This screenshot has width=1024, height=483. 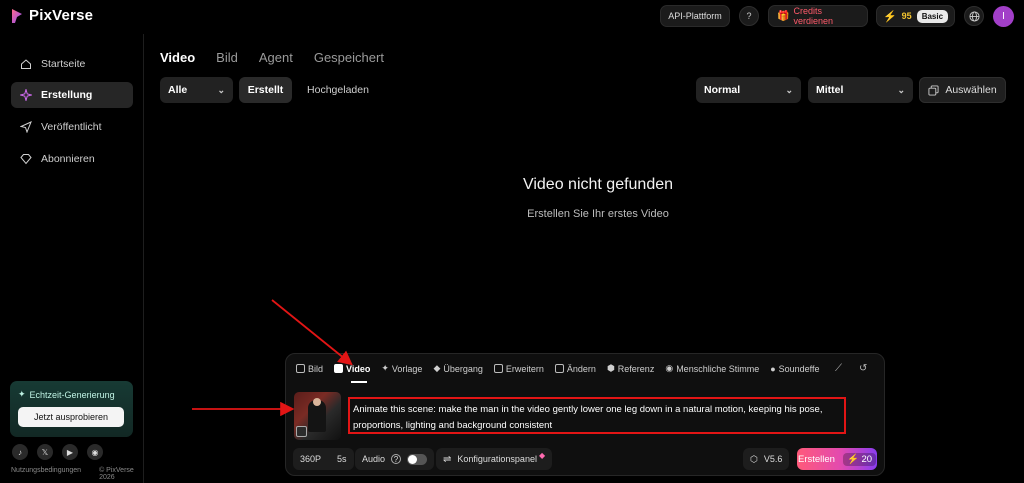 What do you see at coordinates (177, 57) in the screenshot?
I see `tab-video: Video` at bounding box center [177, 57].